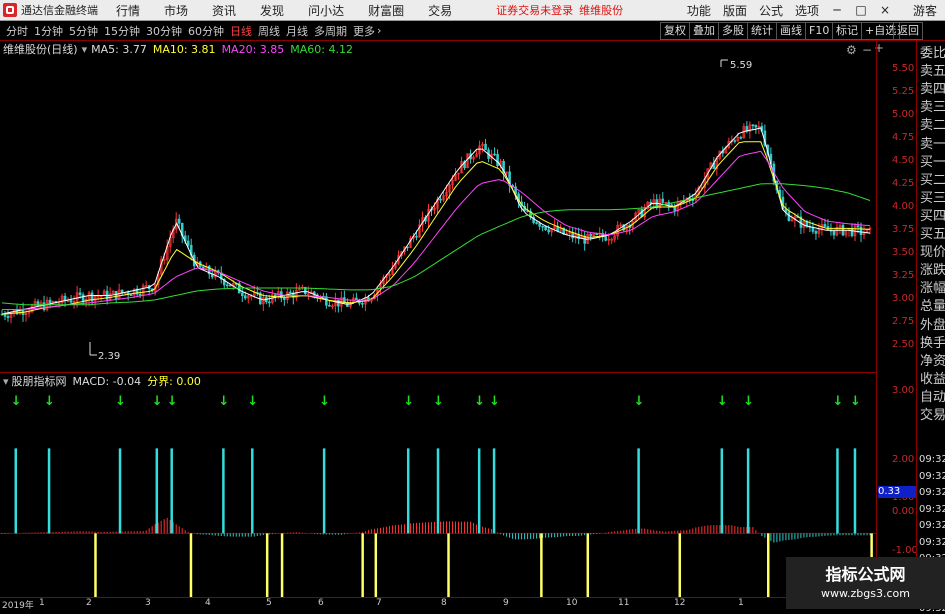 The width and height of the screenshot is (945, 614). Describe the element at coordinates (932, 54) in the screenshot. I see `sidebar-label: 委比` at that location.